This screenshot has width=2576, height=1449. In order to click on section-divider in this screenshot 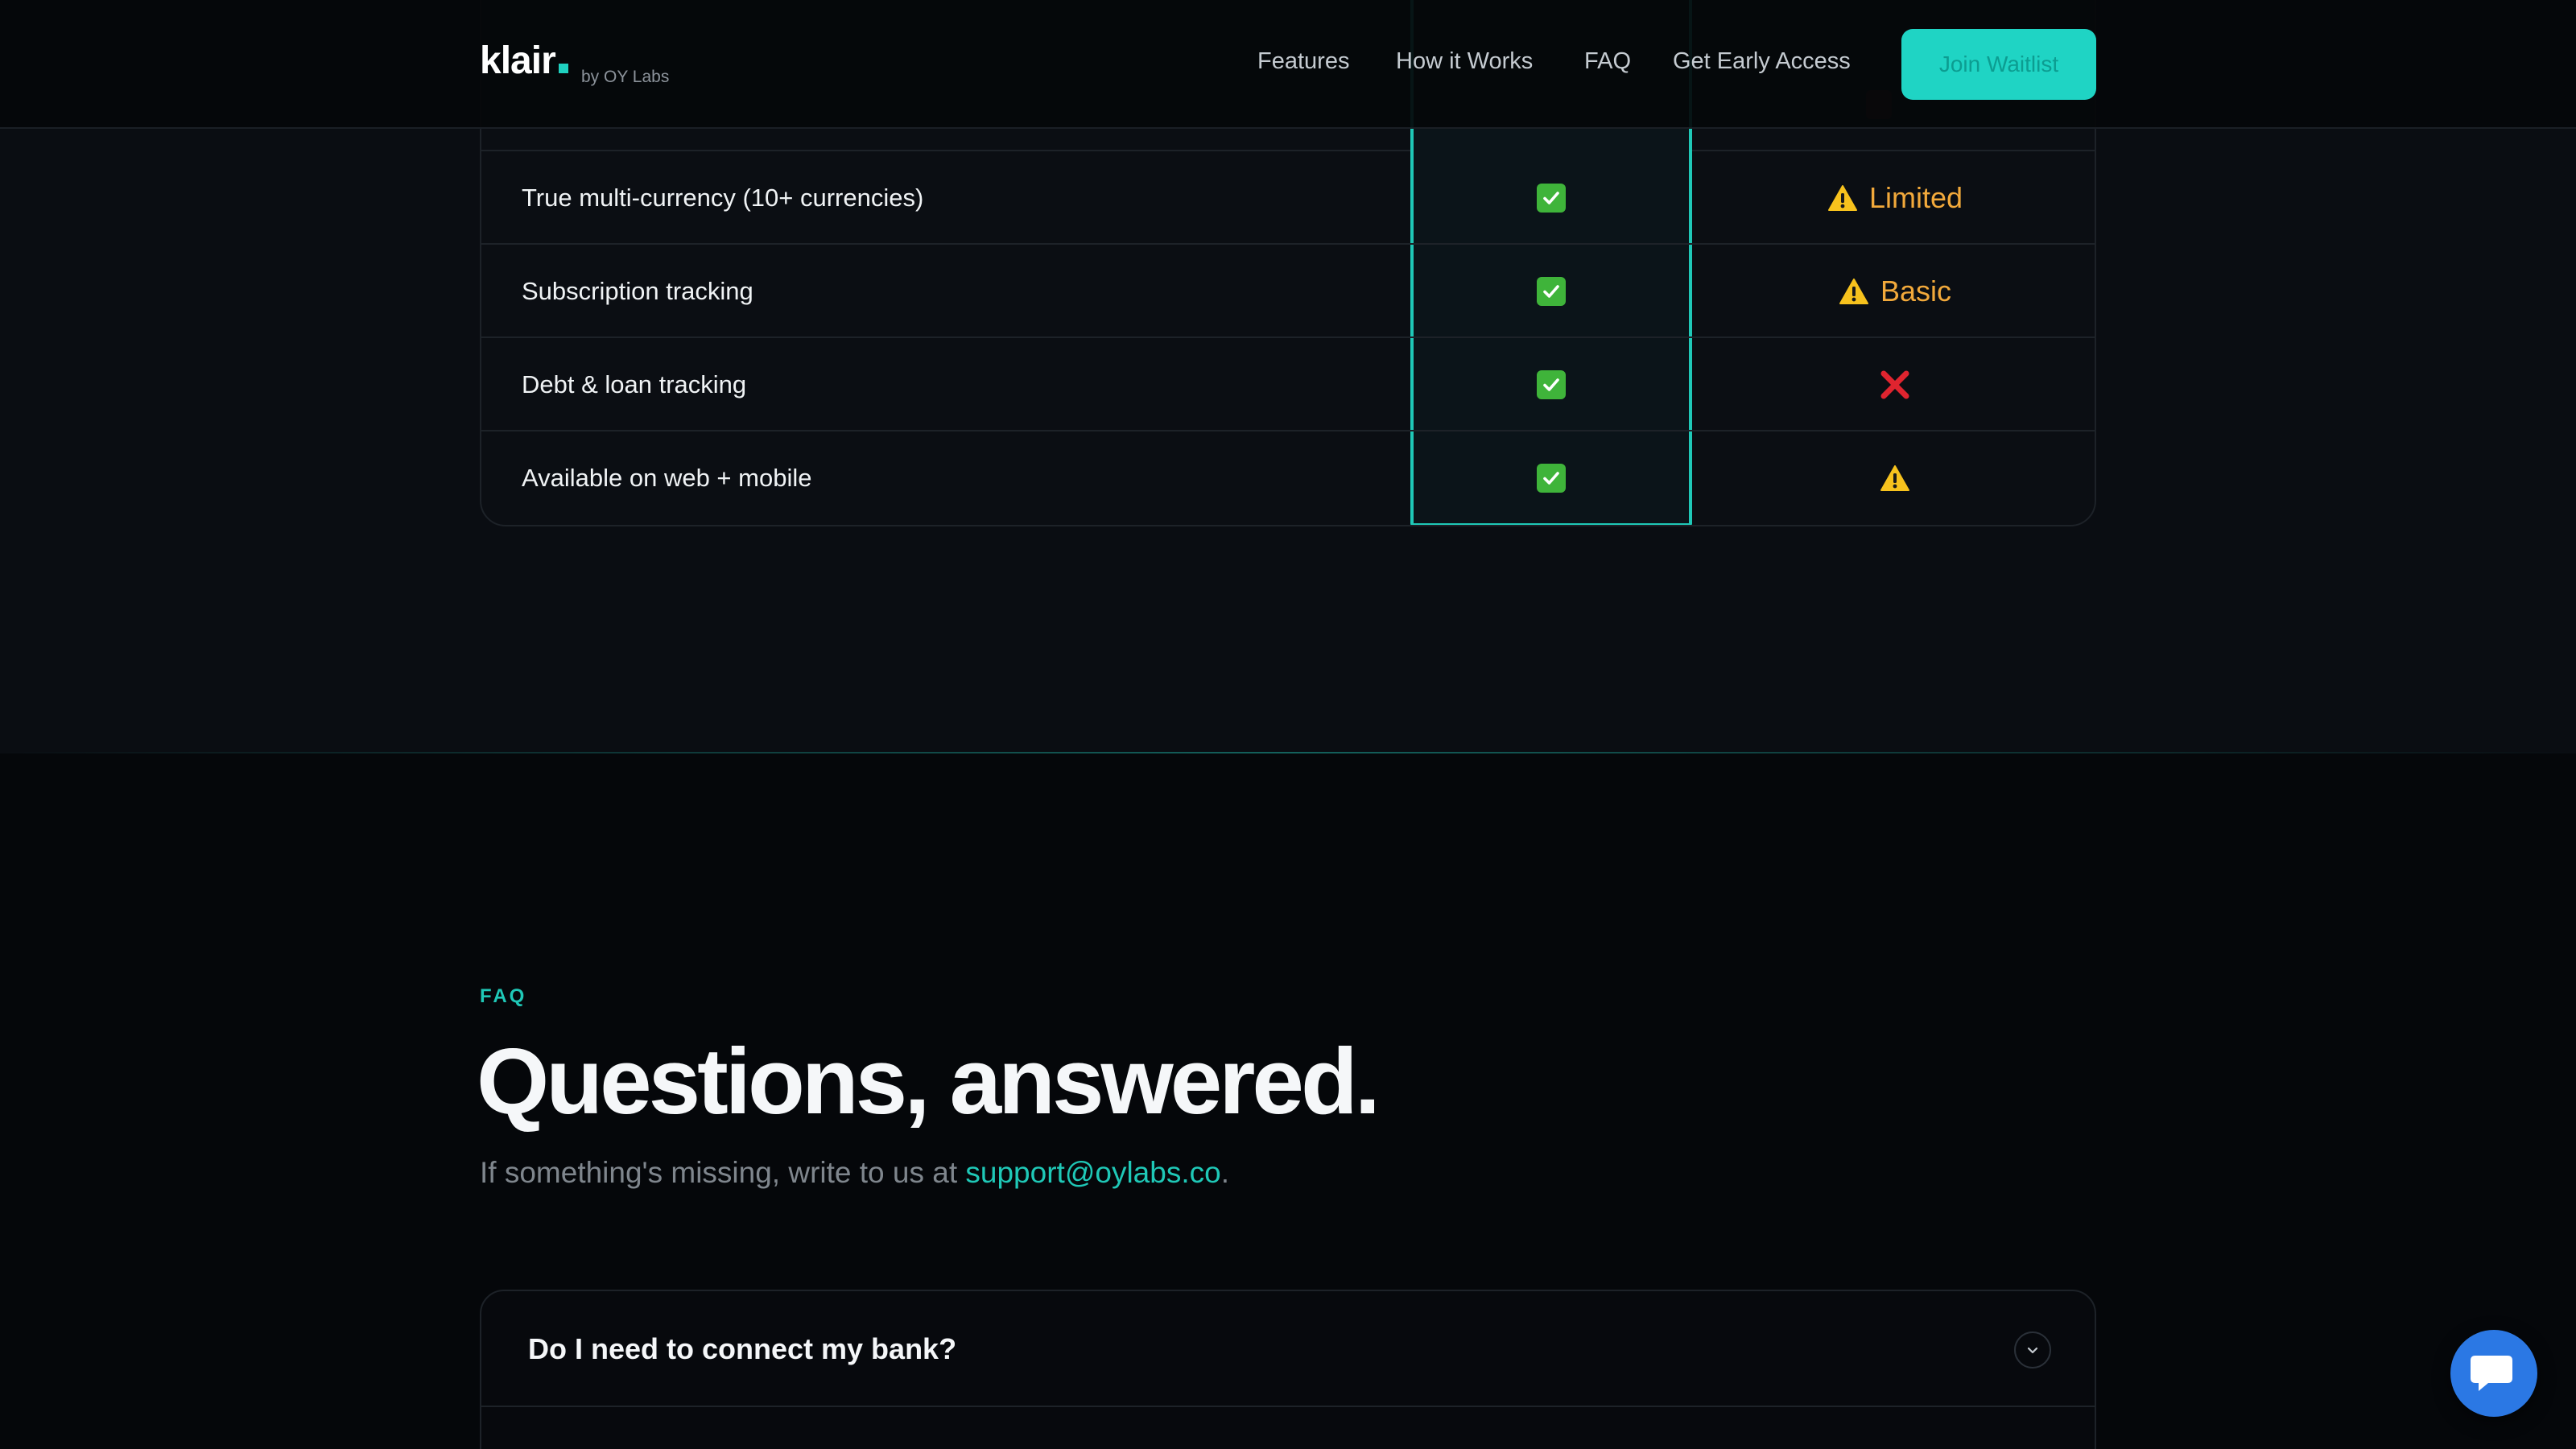, I will do `click(1288, 752)`.